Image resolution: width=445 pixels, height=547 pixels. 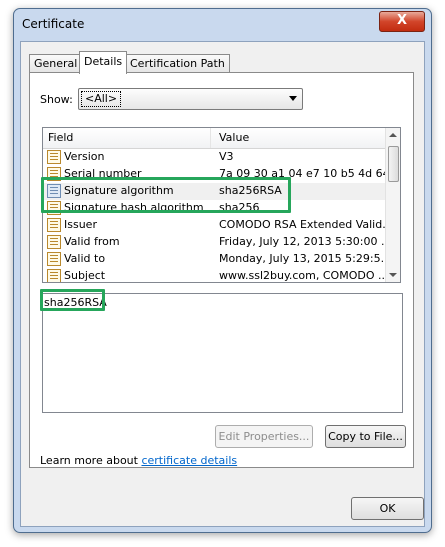 What do you see at coordinates (166, 195) in the screenshot?
I see `signature-highlight-box` at bounding box center [166, 195].